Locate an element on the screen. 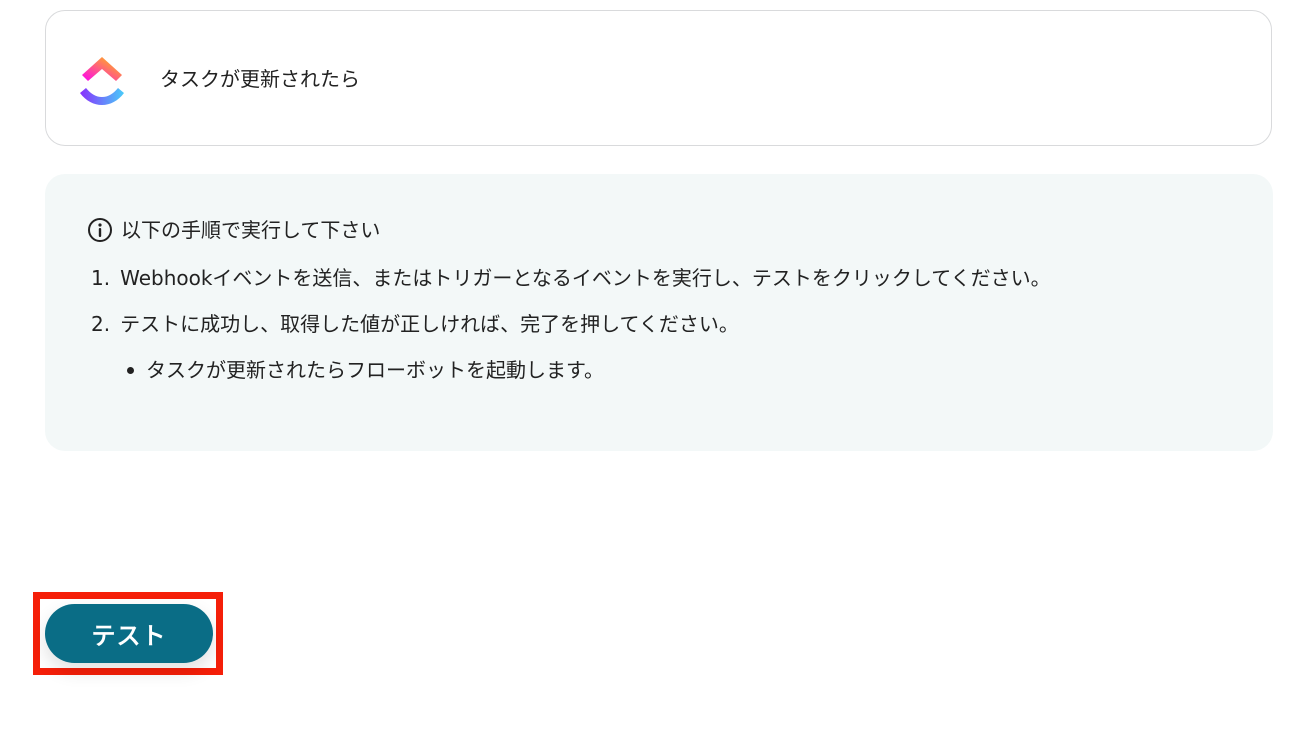  step-number: 2. is located at coordinates (101, 324).